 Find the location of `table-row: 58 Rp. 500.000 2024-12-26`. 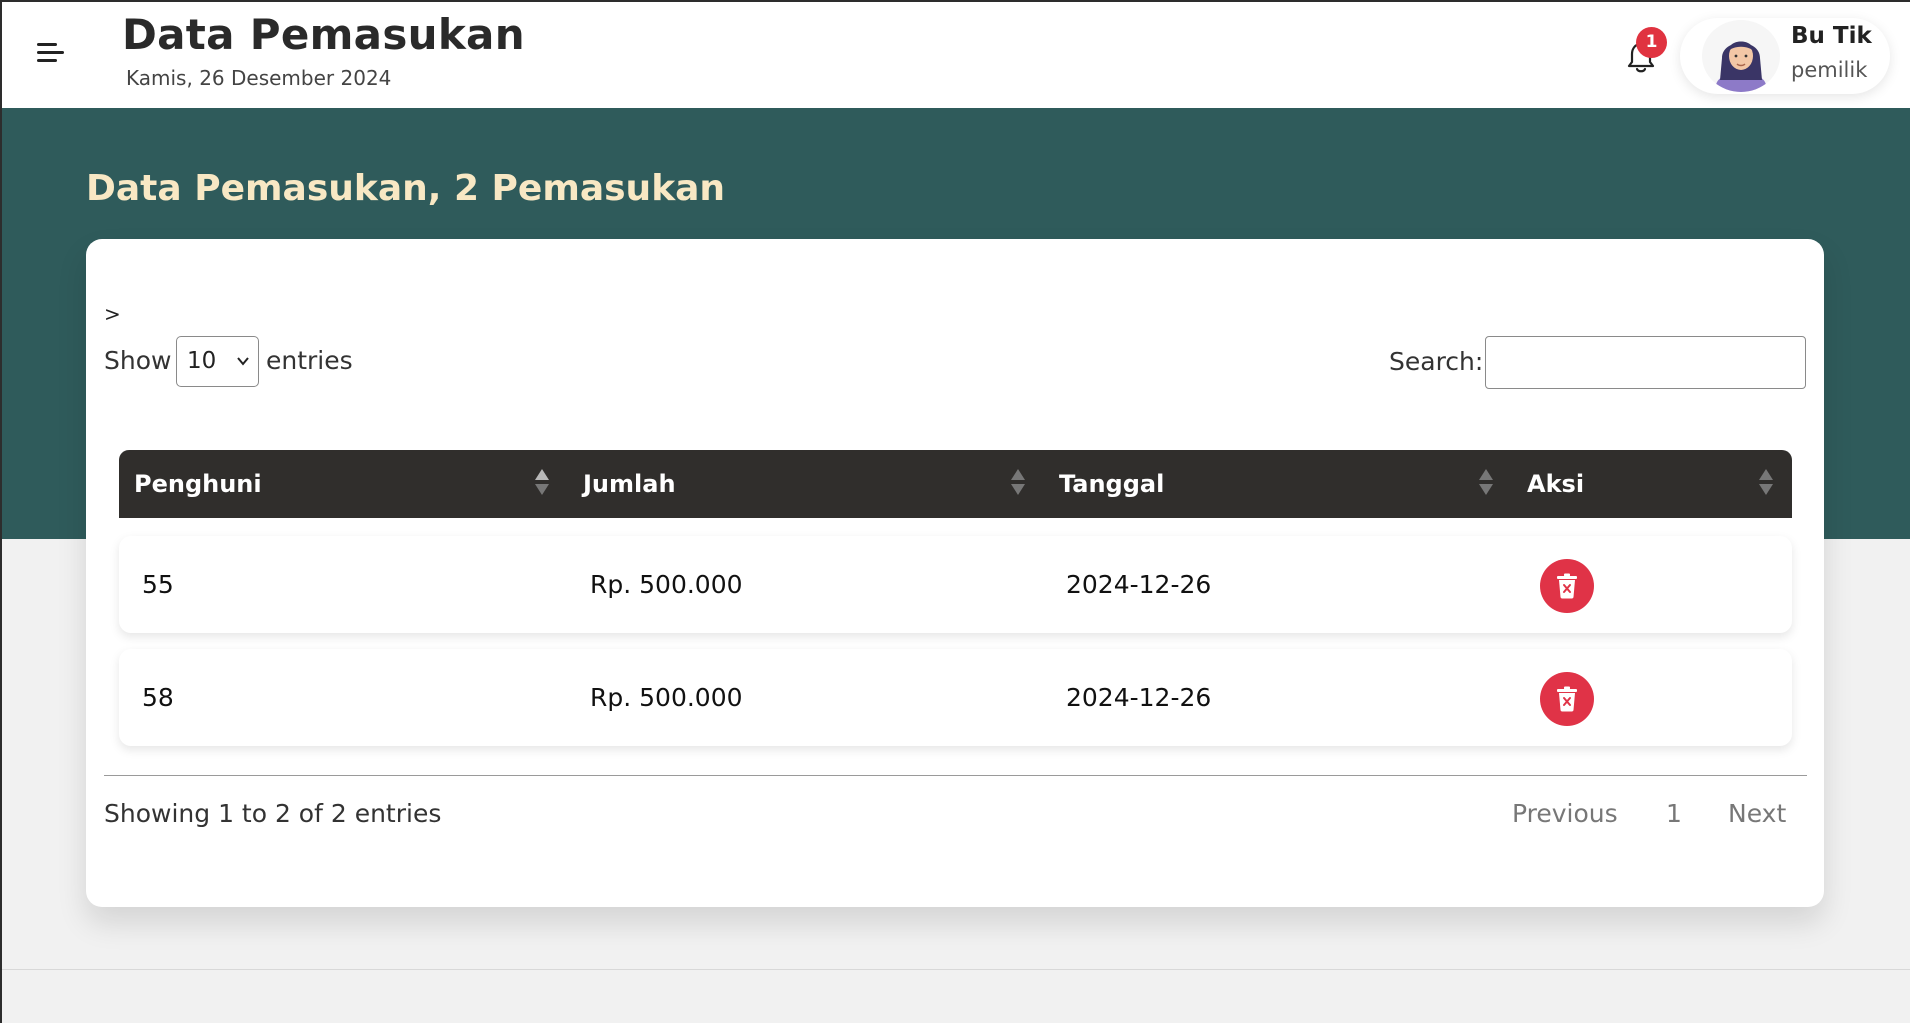

table-row: 58 Rp. 500.000 2024-12-26 is located at coordinates (955, 697).